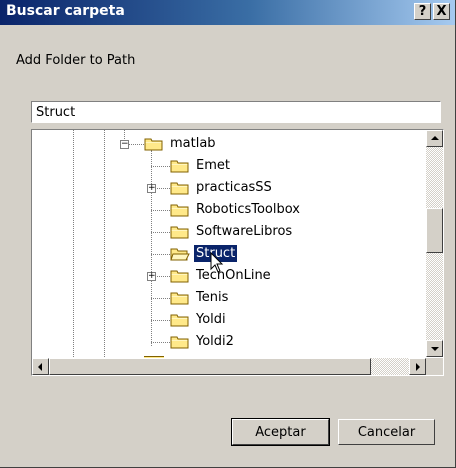 The width and height of the screenshot is (456, 468). What do you see at coordinates (285, 320) in the screenshot?
I see `tree-item: Yoldi` at bounding box center [285, 320].